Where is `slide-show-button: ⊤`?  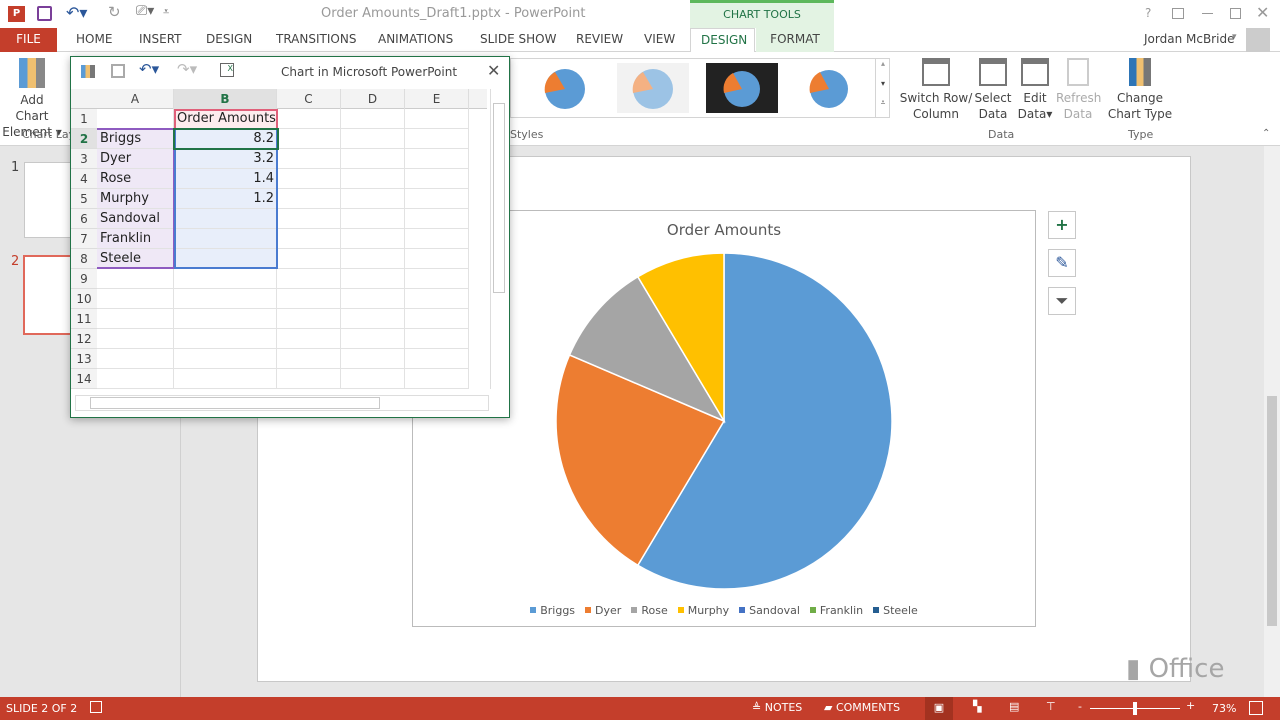 slide-show-button: ⊤ is located at coordinates (1051, 706).